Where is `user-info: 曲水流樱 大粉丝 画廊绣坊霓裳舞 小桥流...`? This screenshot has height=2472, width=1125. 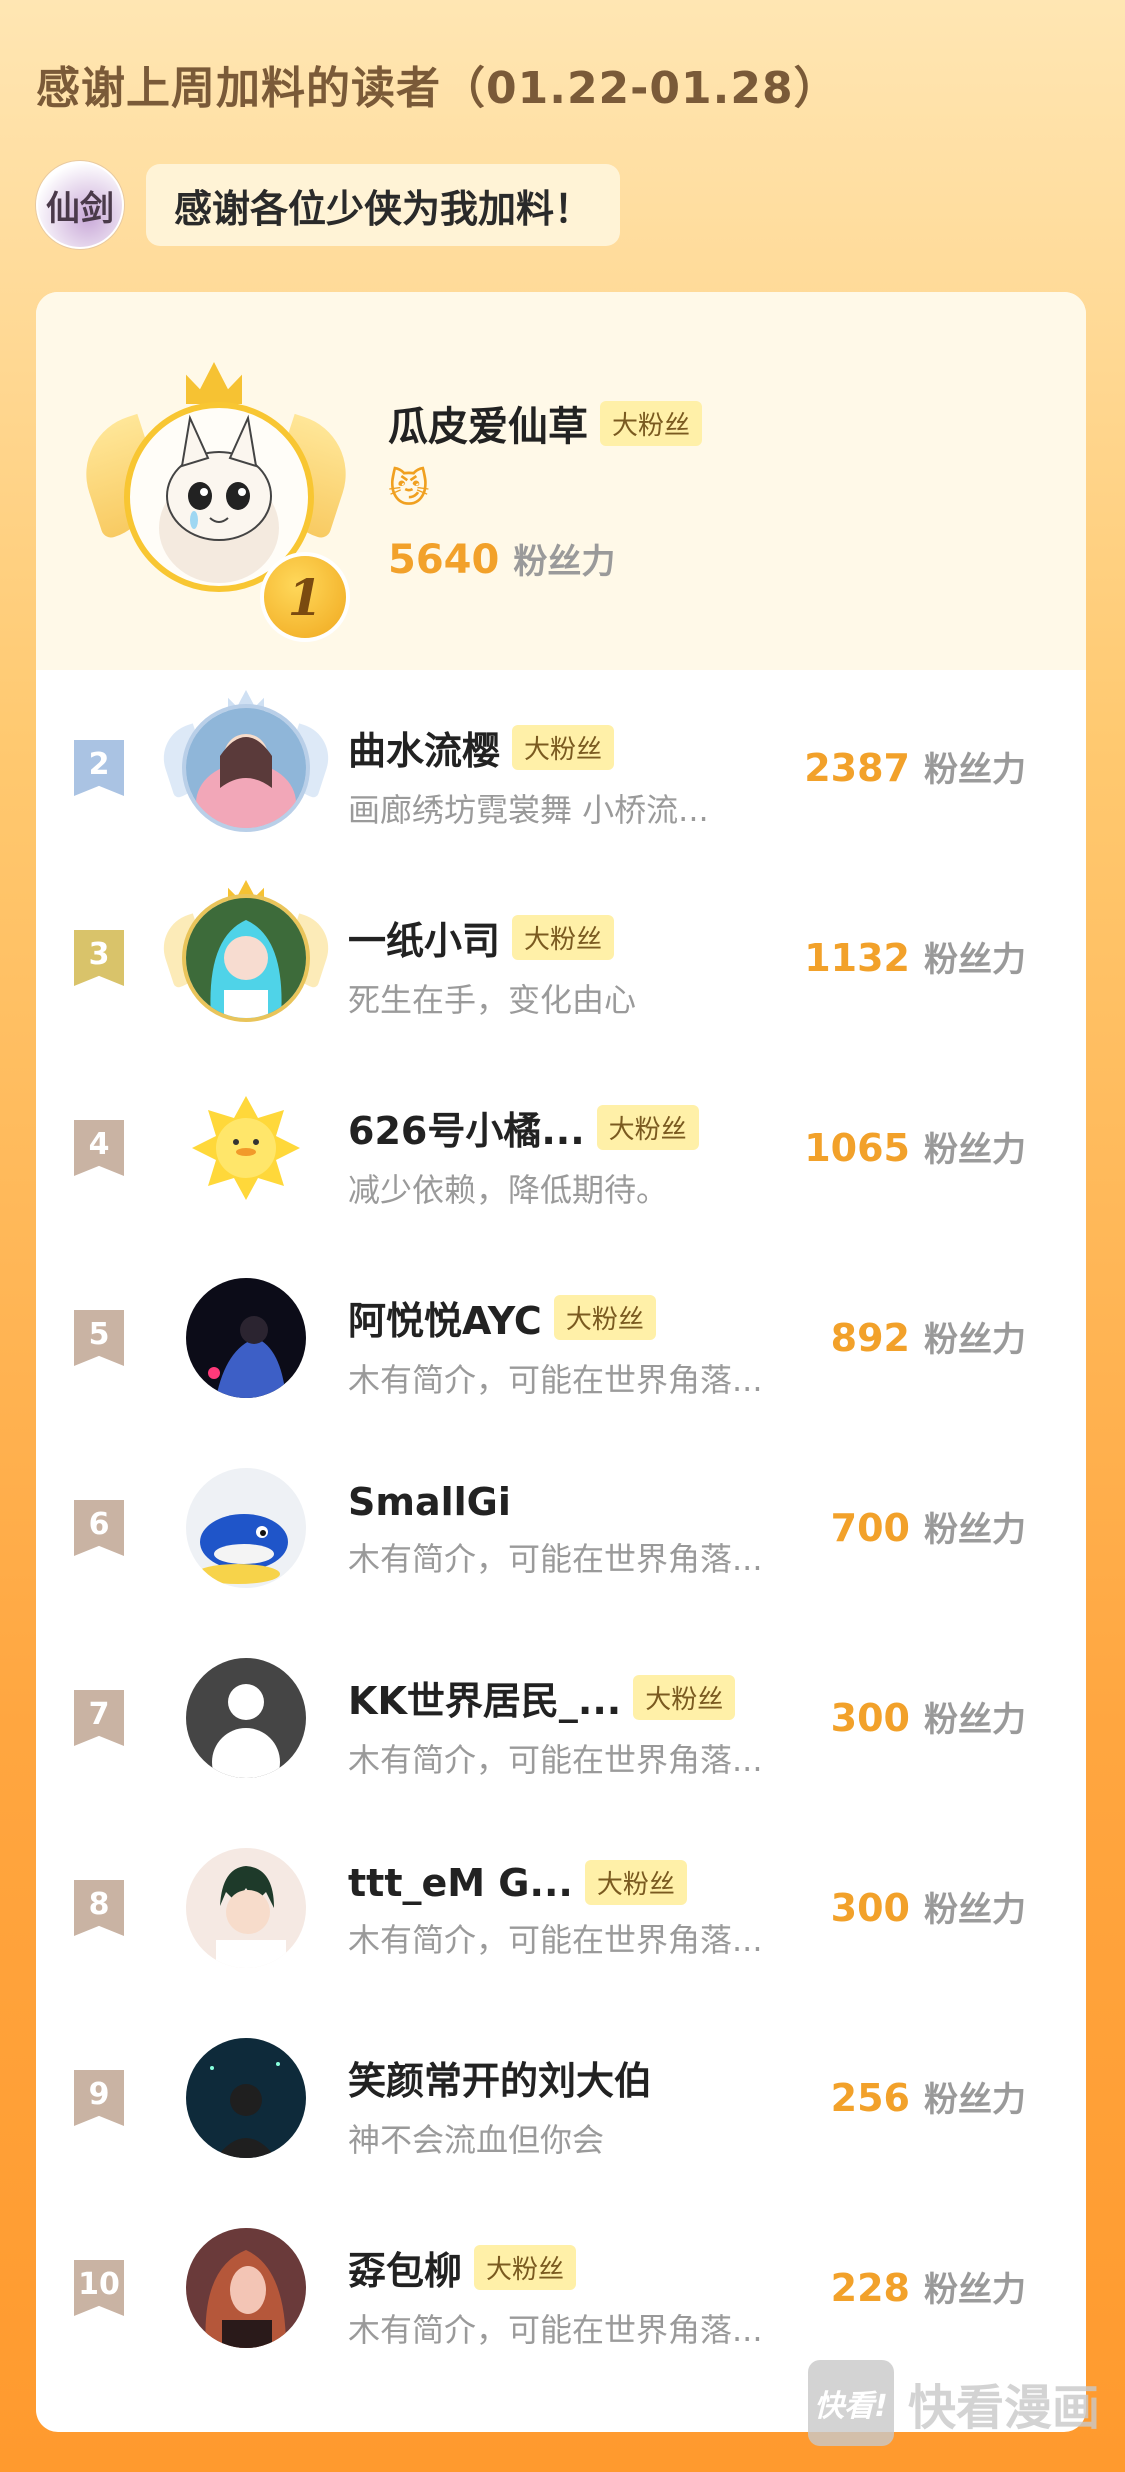
user-info: 曲水流樱 大粉丝 画廊绣坊霓裳舞 小桥流... is located at coordinates (608, 775).